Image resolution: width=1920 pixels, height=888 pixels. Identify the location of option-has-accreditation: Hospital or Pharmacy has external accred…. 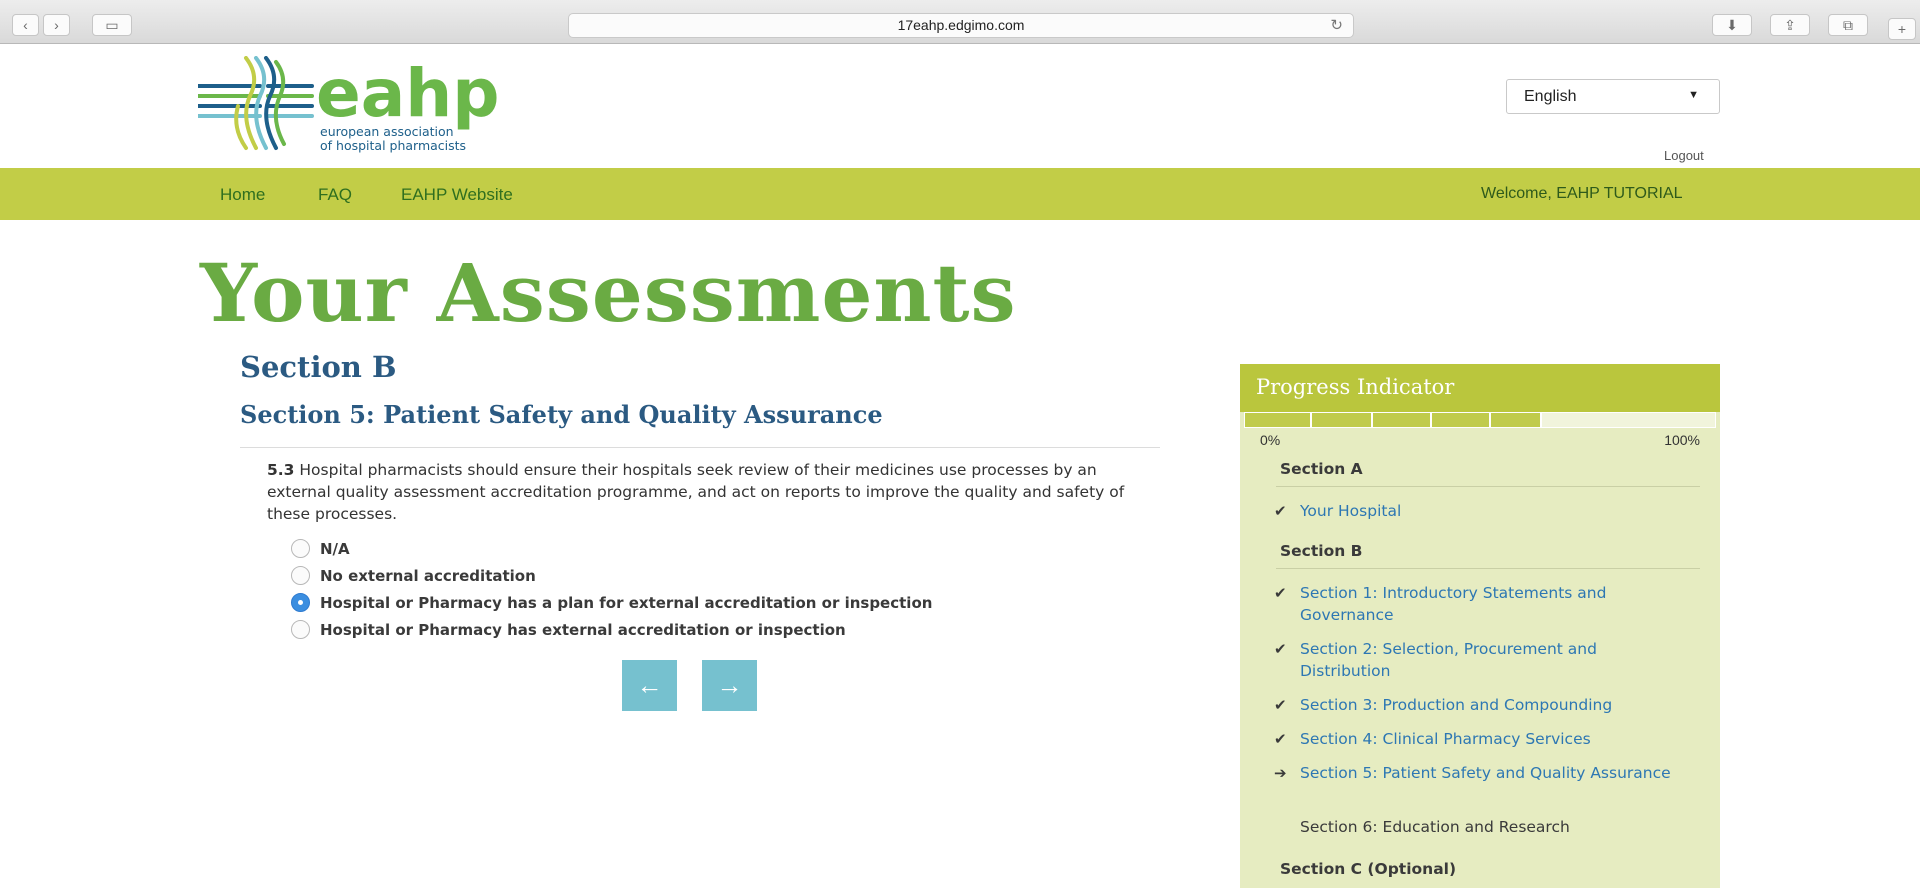
(611, 629).